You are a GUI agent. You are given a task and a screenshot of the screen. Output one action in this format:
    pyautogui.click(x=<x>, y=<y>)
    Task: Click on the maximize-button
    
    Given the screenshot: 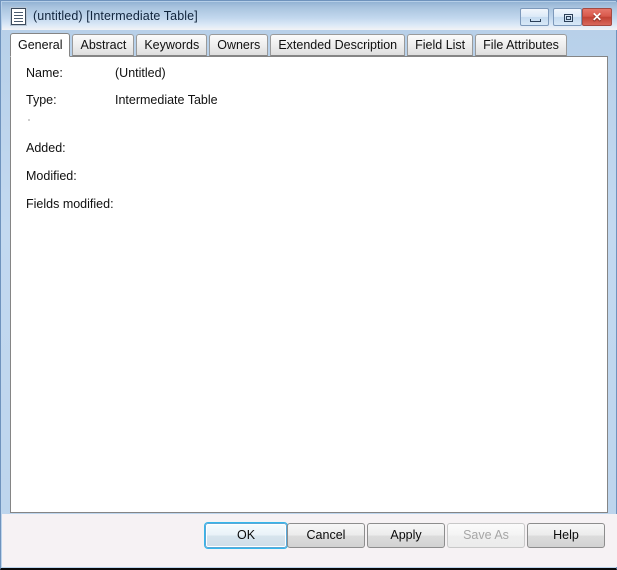 What is the action you would take?
    pyautogui.click(x=567, y=17)
    